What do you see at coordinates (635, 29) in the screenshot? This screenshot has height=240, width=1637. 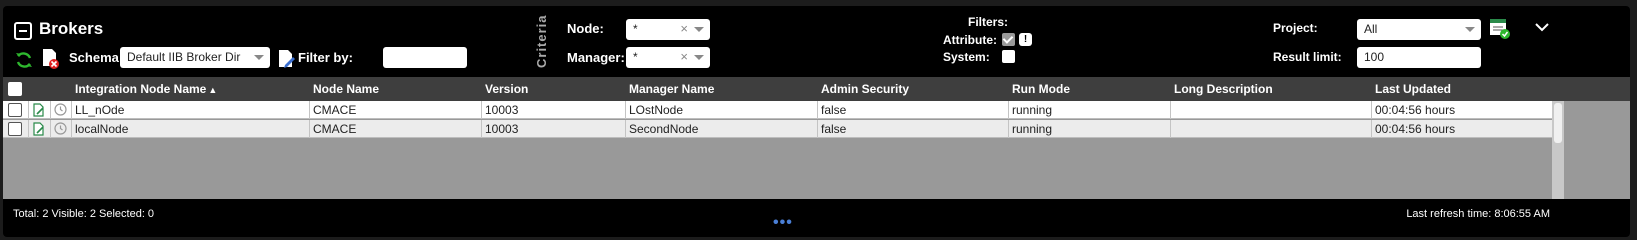 I see `node-value: *` at bounding box center [635, 29].